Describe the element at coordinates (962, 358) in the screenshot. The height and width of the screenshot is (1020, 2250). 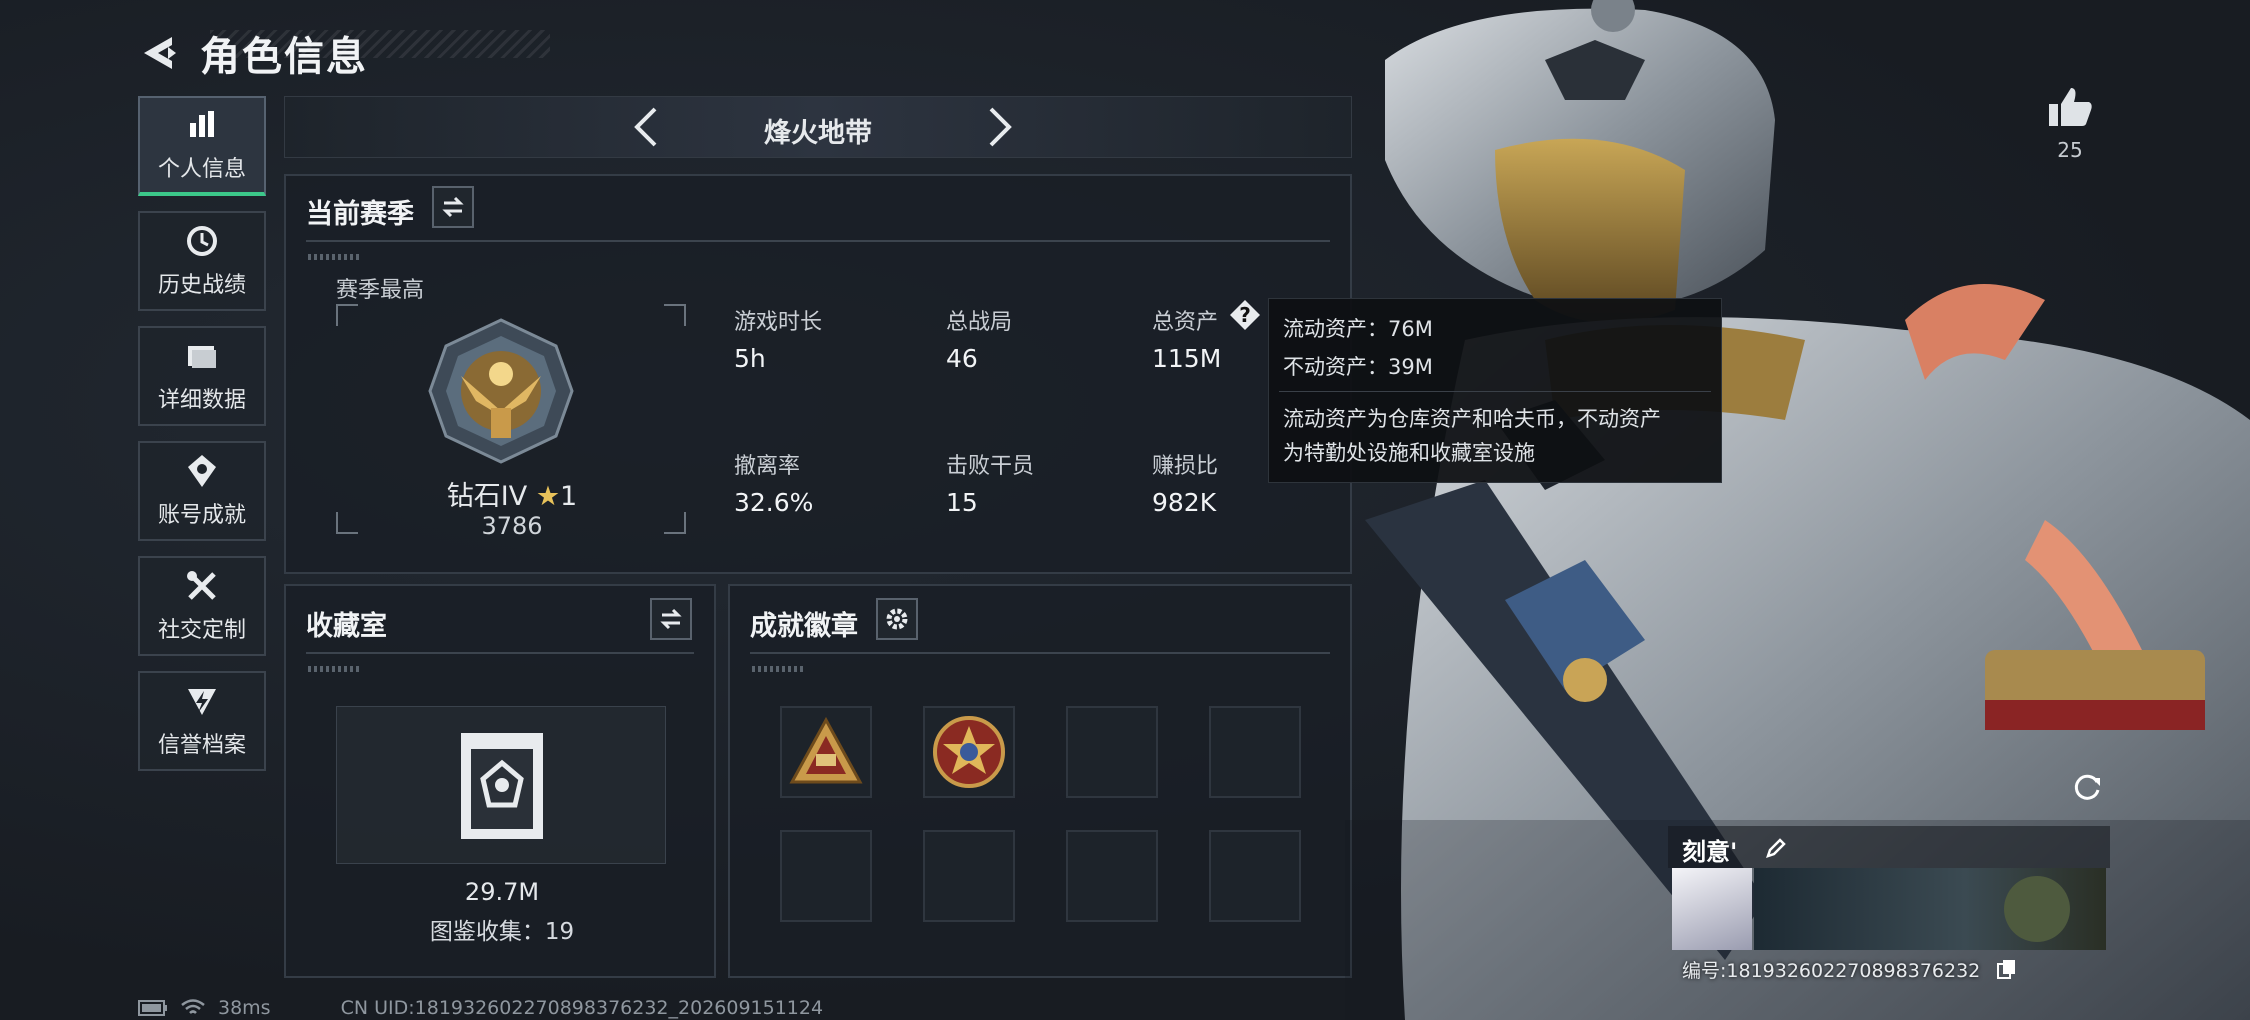
I see `stat-value: 46` at that location.